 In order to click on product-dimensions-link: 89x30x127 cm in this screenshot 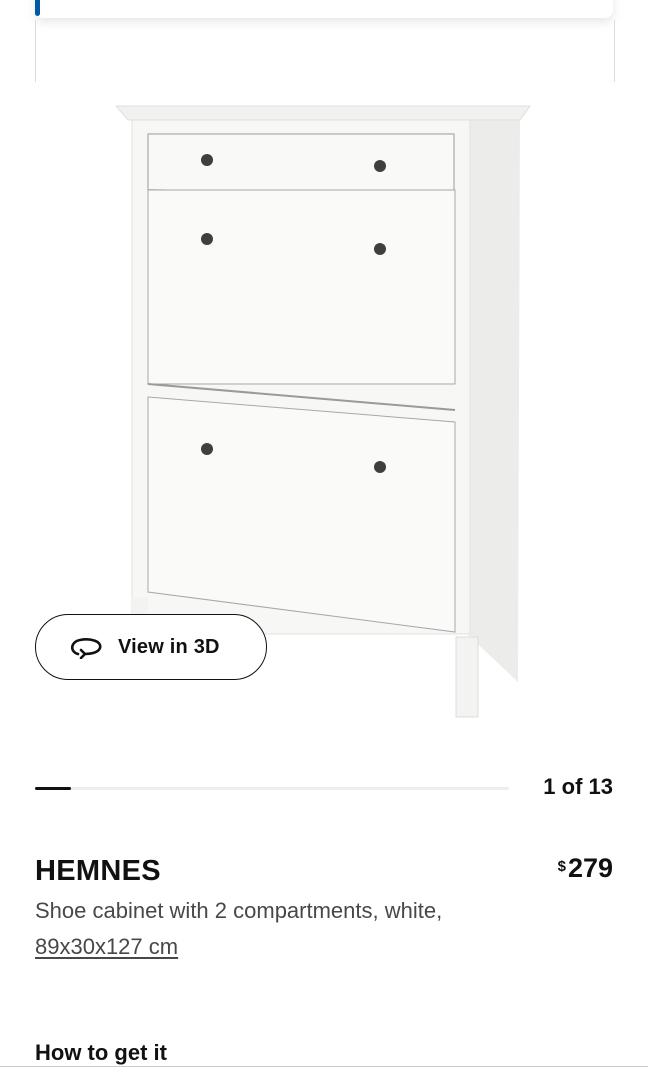, I will do `click(106, 947)`.